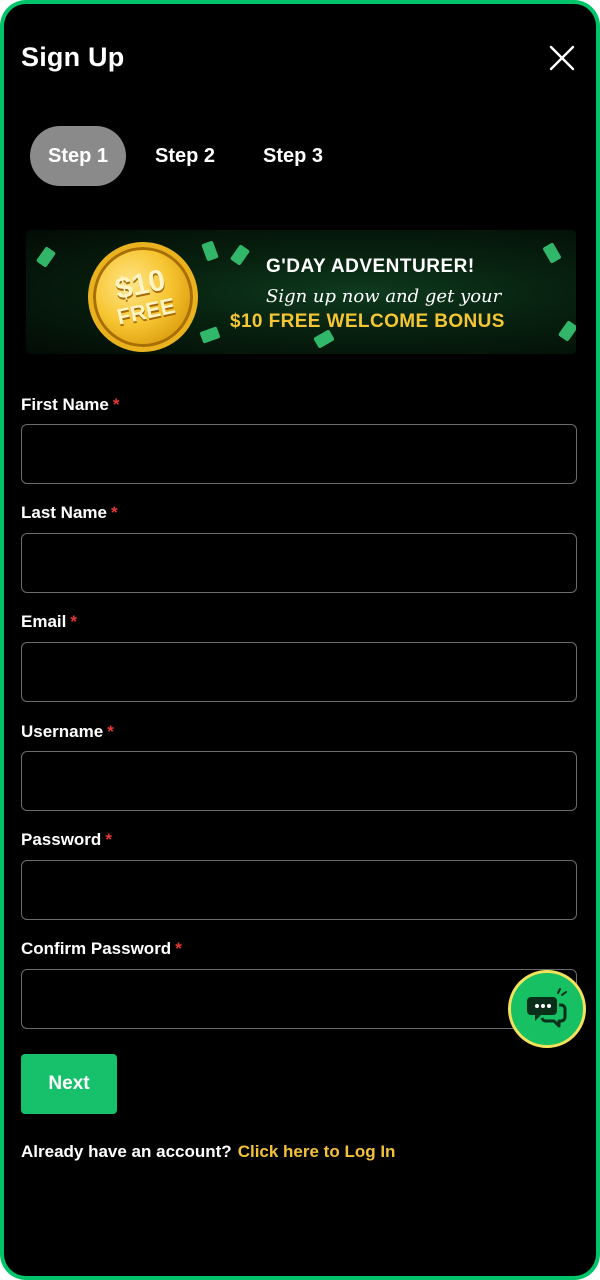 The image size is (600, 1280). I want to click on password-label-text: Password, so click(61, 839).